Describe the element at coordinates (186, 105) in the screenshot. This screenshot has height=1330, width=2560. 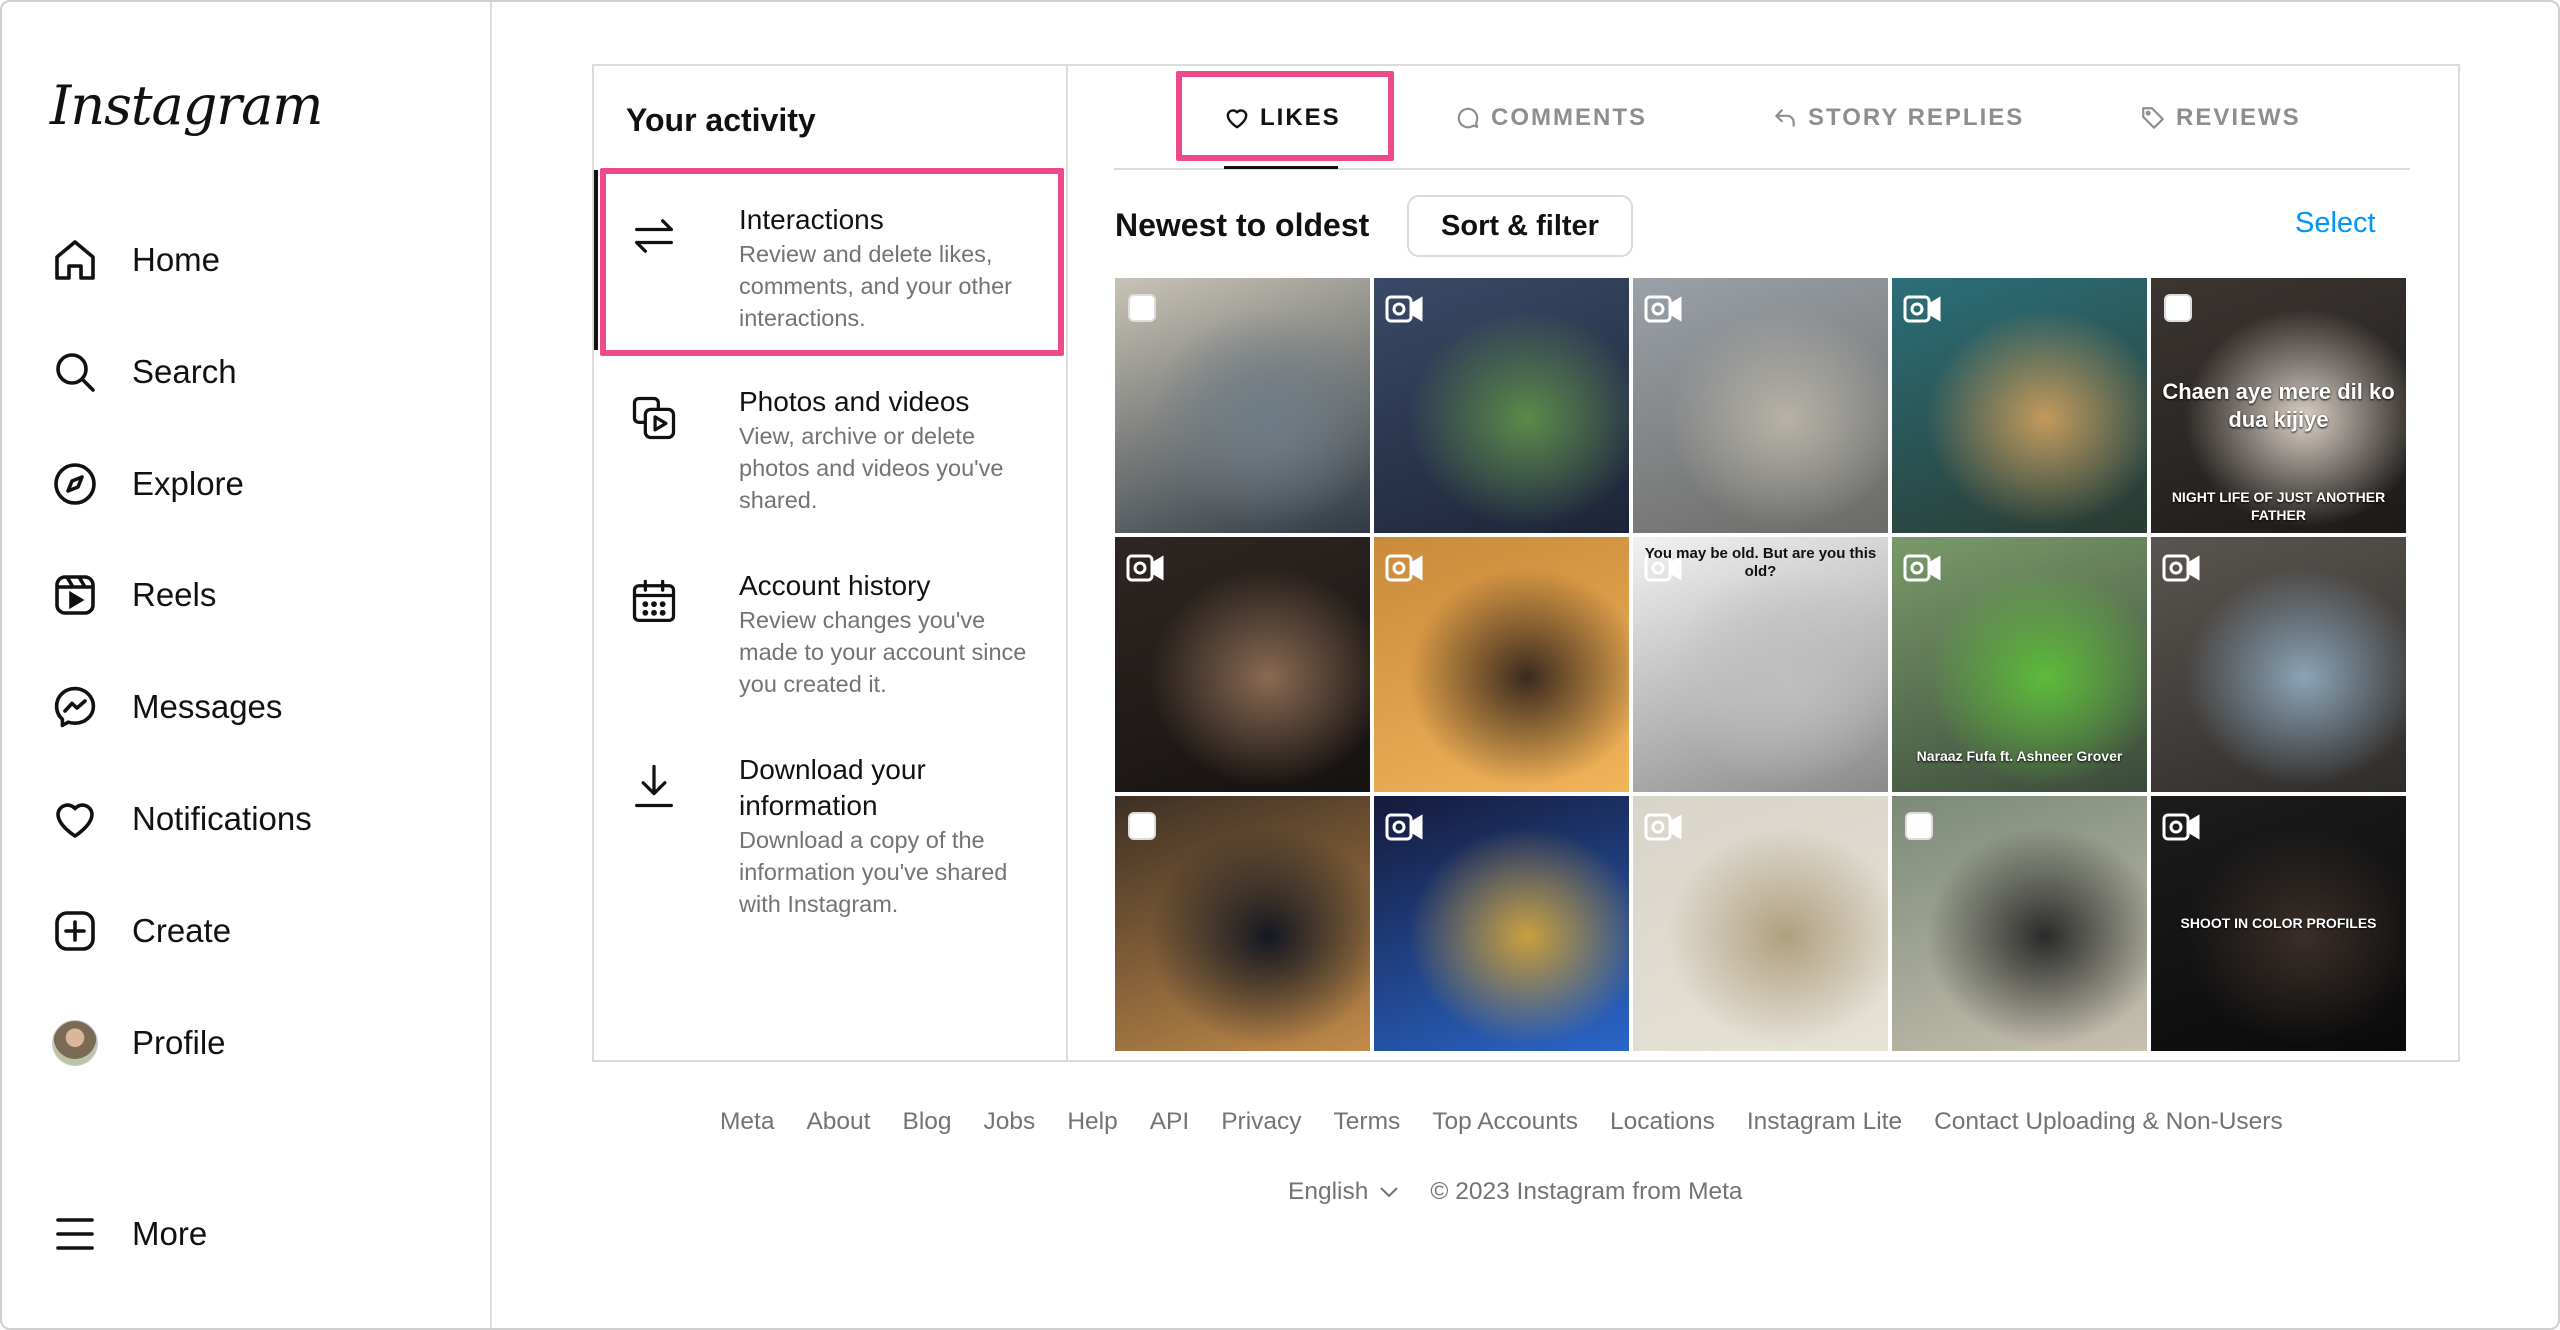
I see `instagram-logo: Instagram` at that location.